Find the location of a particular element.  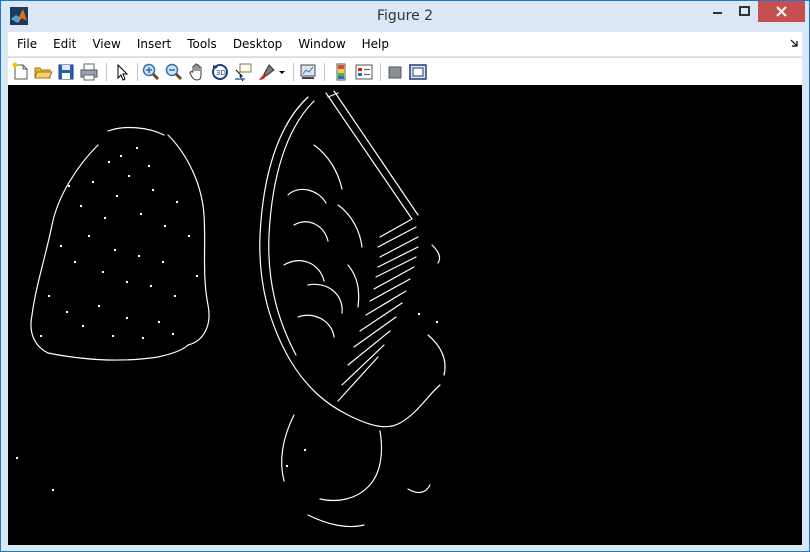

figure-toolbar: 3D is located at coordinates (405, 71).